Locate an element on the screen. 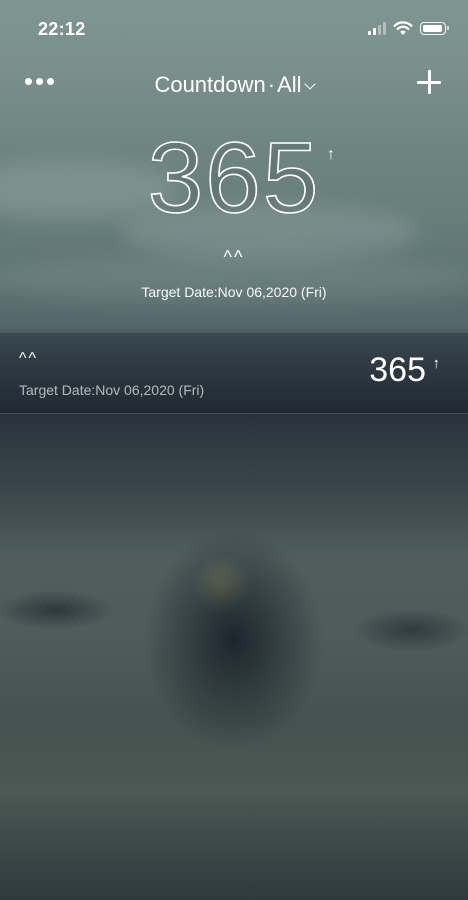  event-list-item: ^^ Target Date:Nov 06,2020 (Fri) 365 ↑ is located at coordinates (234, 373).